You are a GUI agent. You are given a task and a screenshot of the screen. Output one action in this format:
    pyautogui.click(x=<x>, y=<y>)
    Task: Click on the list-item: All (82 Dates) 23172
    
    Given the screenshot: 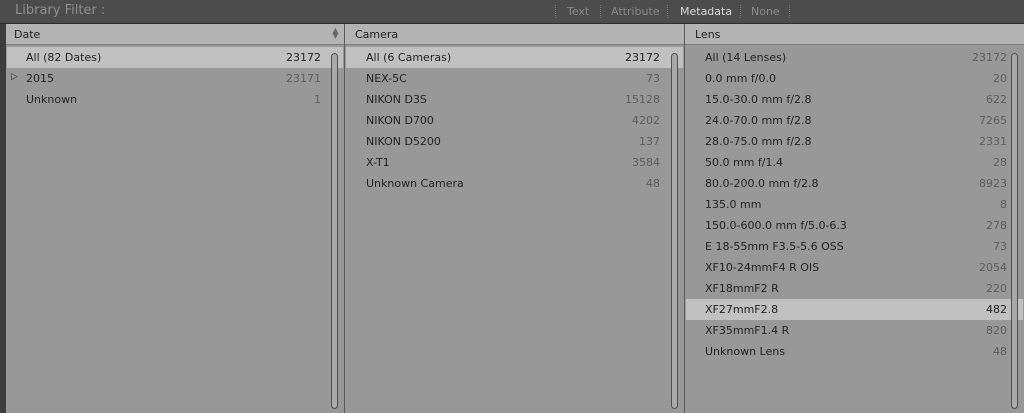 What is the action you would take?
    pyautogui.click(x=175, y=57)
    